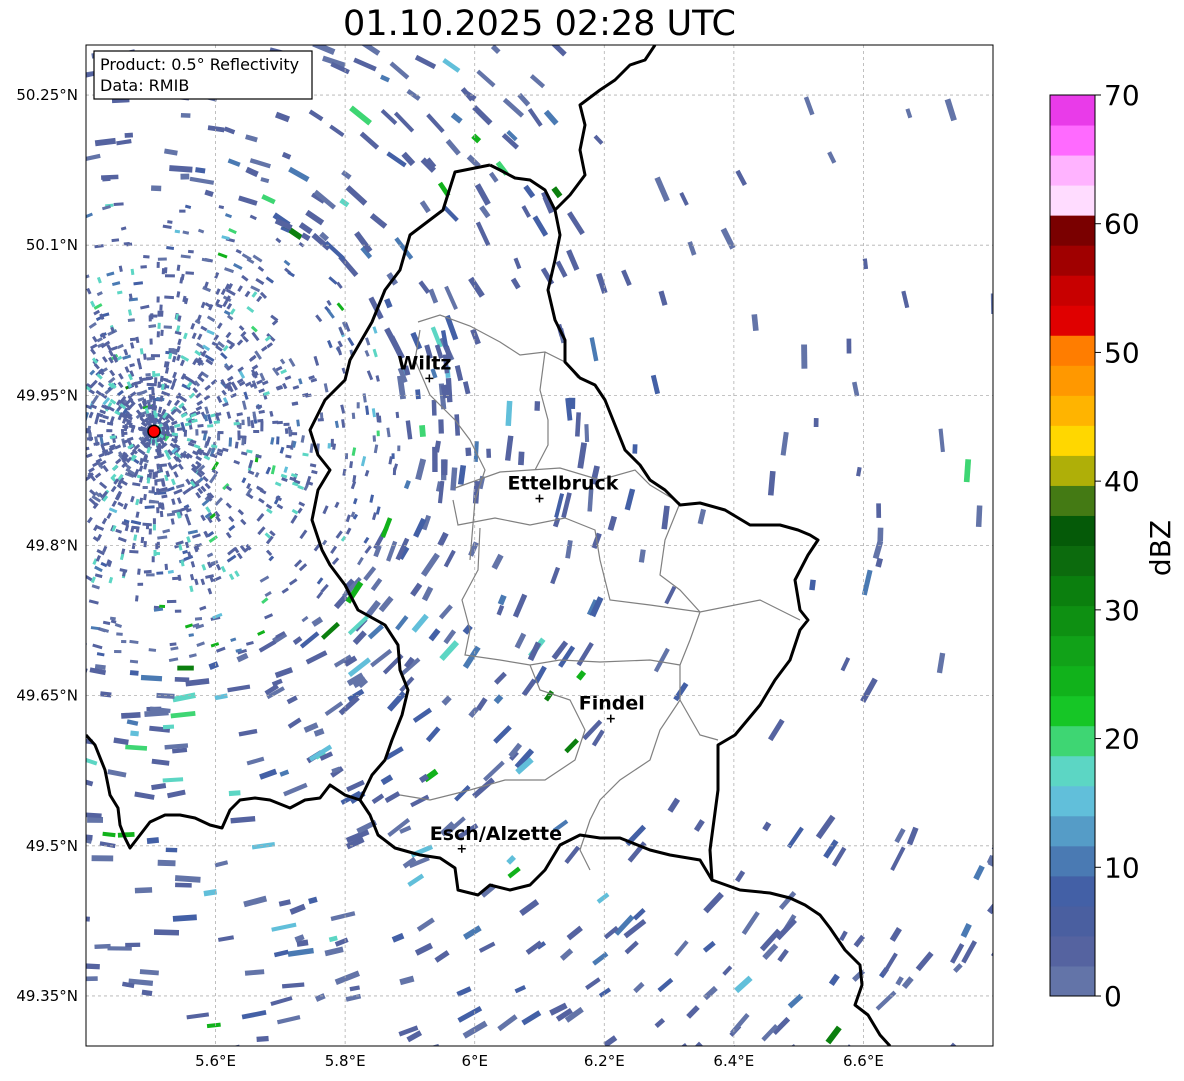  I want to click on colorbar-tick-label: 60, so click(1122, 224).